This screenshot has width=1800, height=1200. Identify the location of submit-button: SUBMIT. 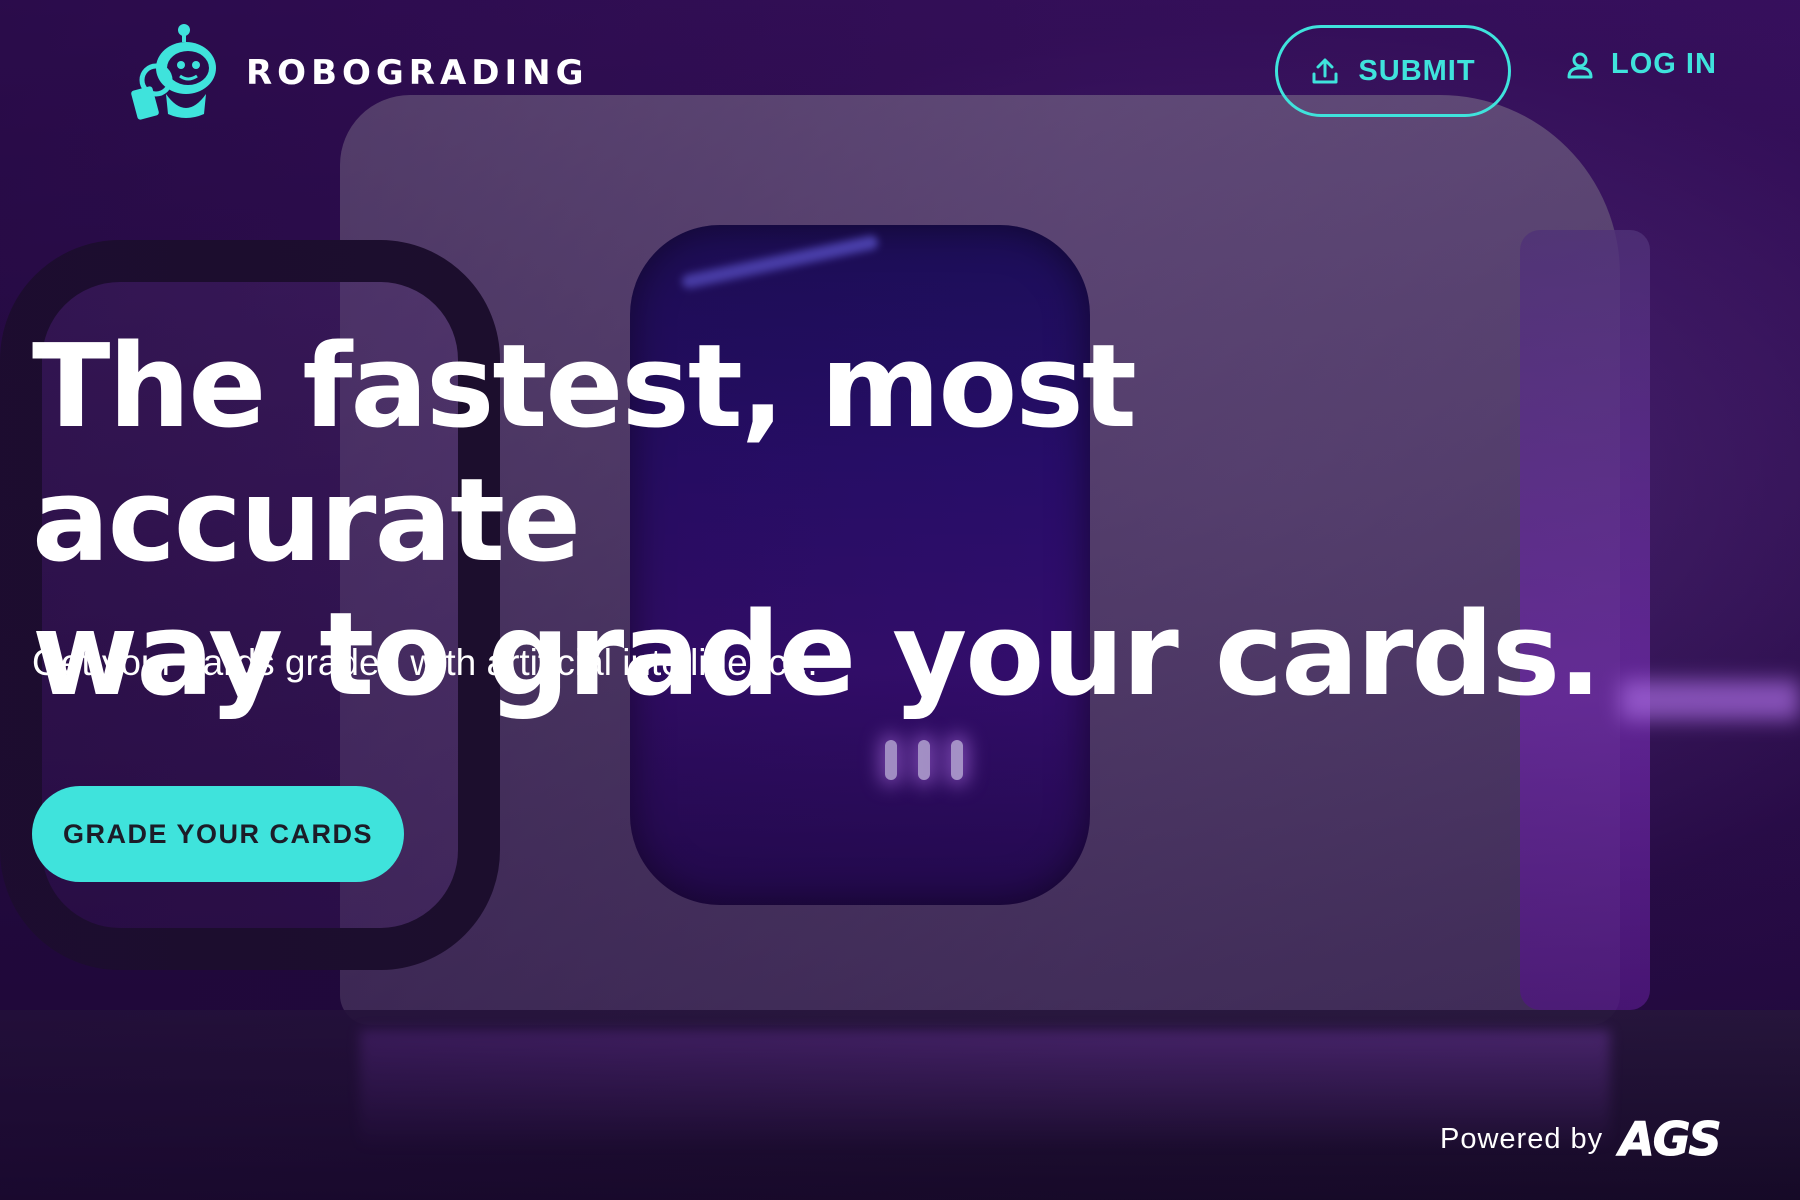
(1393, 71).